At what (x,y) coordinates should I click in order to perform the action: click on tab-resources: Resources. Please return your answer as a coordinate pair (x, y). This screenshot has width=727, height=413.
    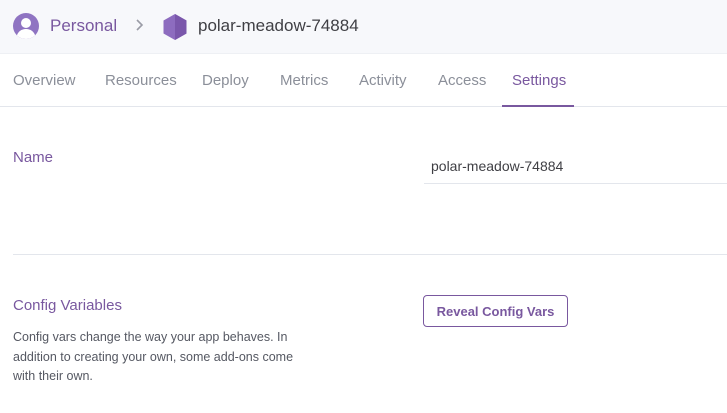
    Looking at the image, I should click on (141, 80).